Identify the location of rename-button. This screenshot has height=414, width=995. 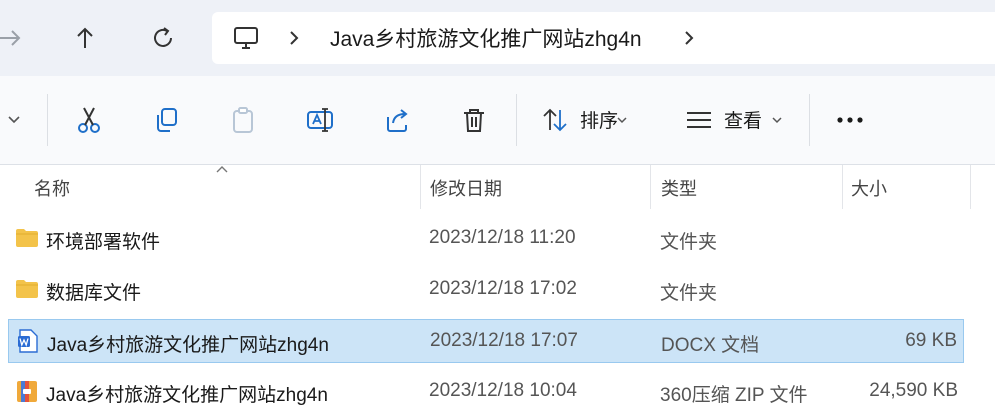
(320, 120).